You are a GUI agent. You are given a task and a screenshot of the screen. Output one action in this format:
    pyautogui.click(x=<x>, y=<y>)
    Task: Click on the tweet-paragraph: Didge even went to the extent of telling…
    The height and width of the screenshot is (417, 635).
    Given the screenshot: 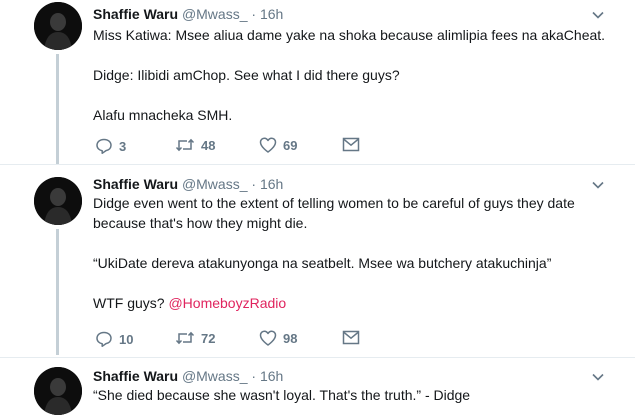 What is the action you would take?
    pyautogui.click(x=334, y=213)
    